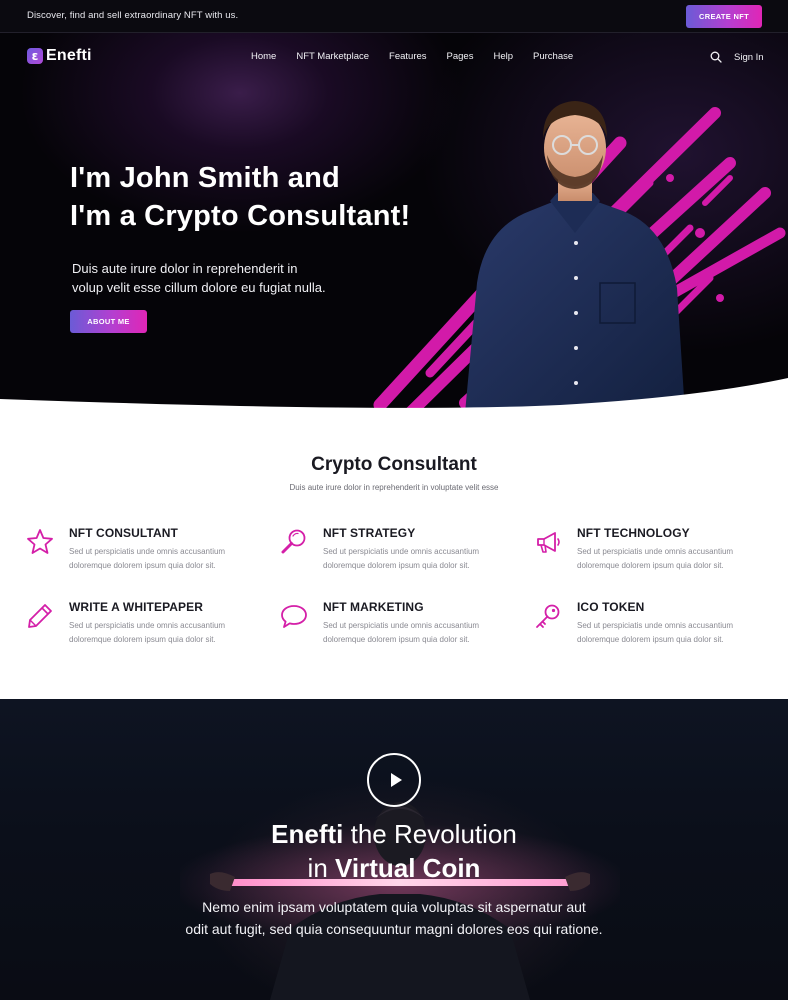 The width and height of the screenshot is (788, 1000). What do you see at coordinates (430, 834) in the screenshot?
I see `revolution-title-rest: the Revolution` at bounding box center [430, 834].